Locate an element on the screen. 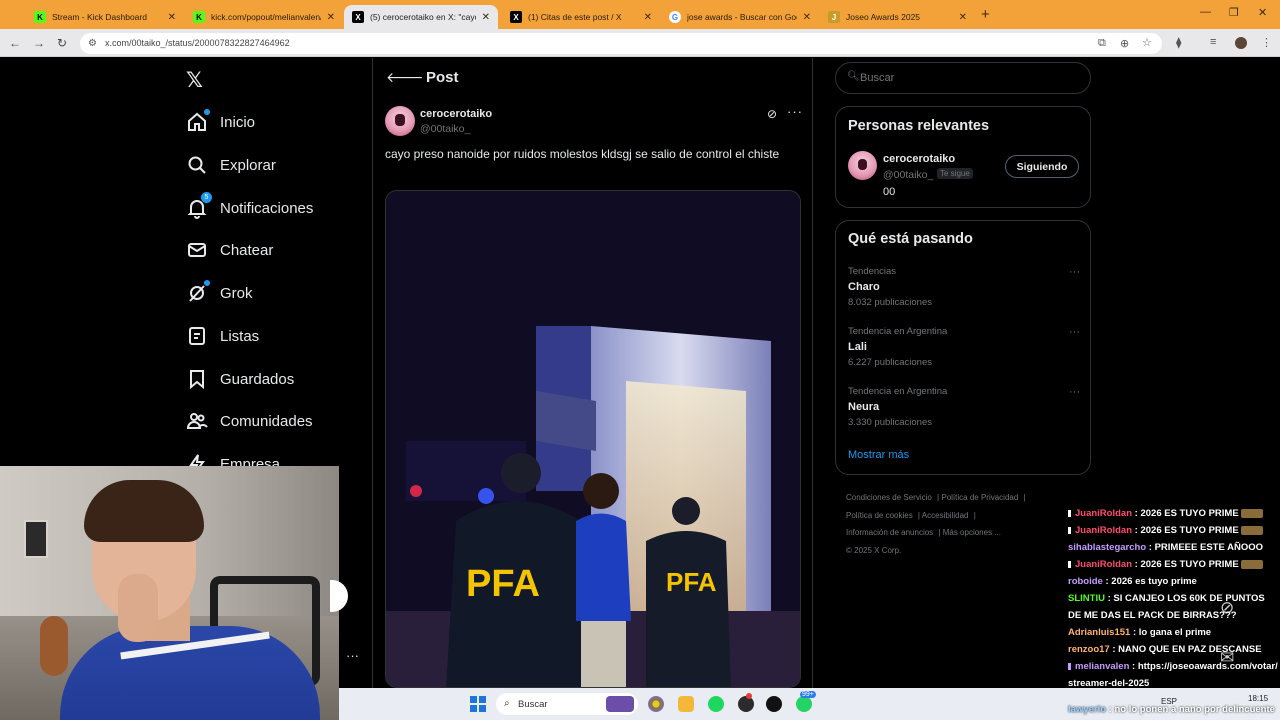 This screenshot has width=1280, height=720. sidebar-item-grok: Grok is located at coordinates (219, 293).